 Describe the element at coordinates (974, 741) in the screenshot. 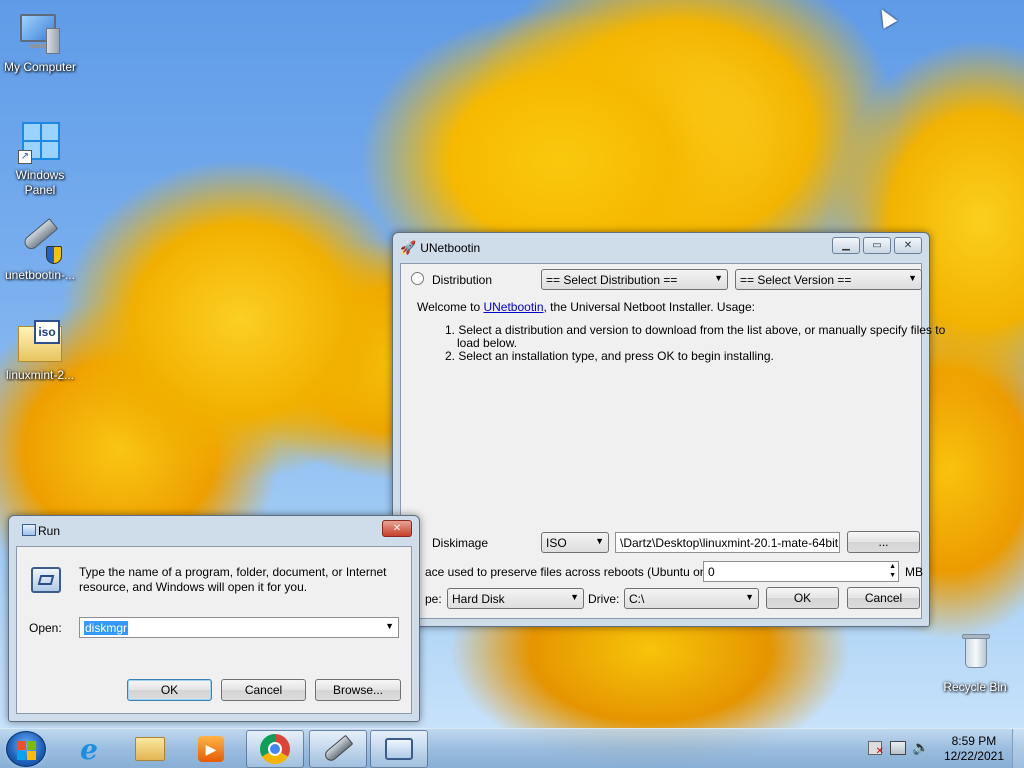

I see `clock-time: 8:59 PM` at that location.